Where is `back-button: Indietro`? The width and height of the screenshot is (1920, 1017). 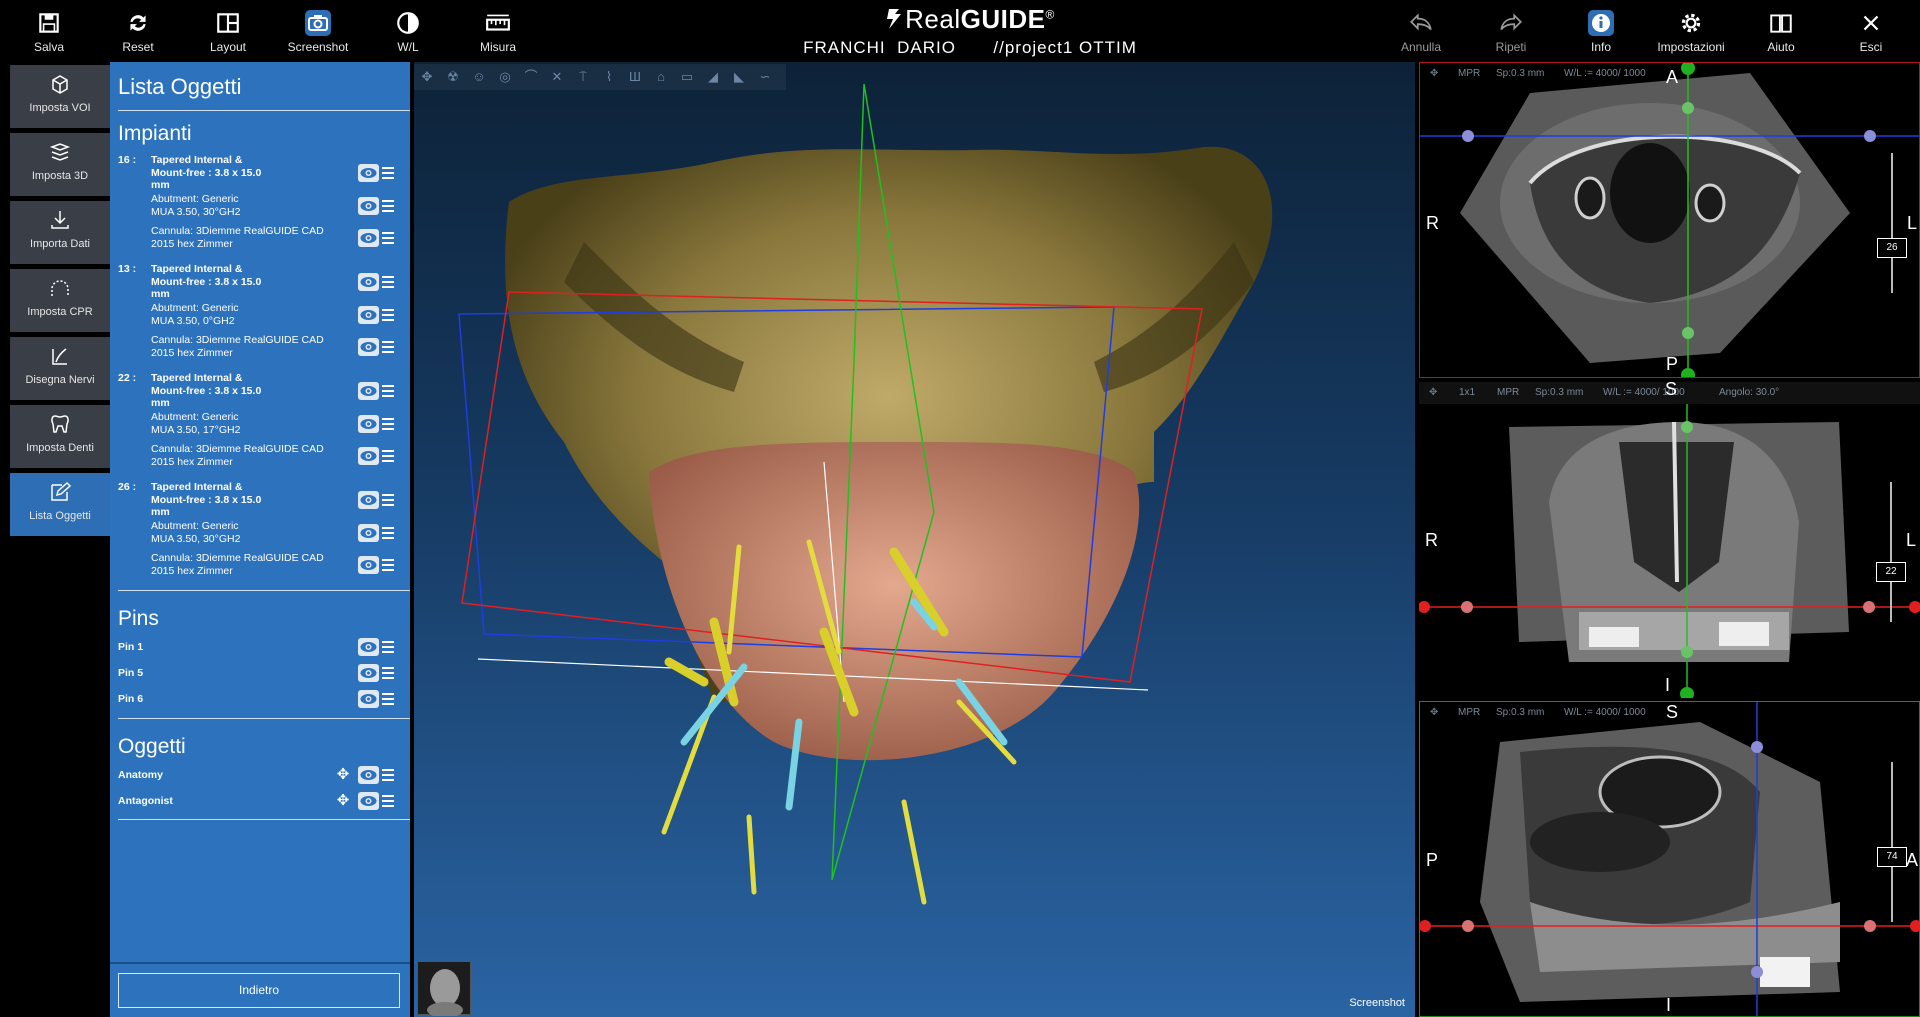
back-button: Indietro is located at coordinates (259, 990).